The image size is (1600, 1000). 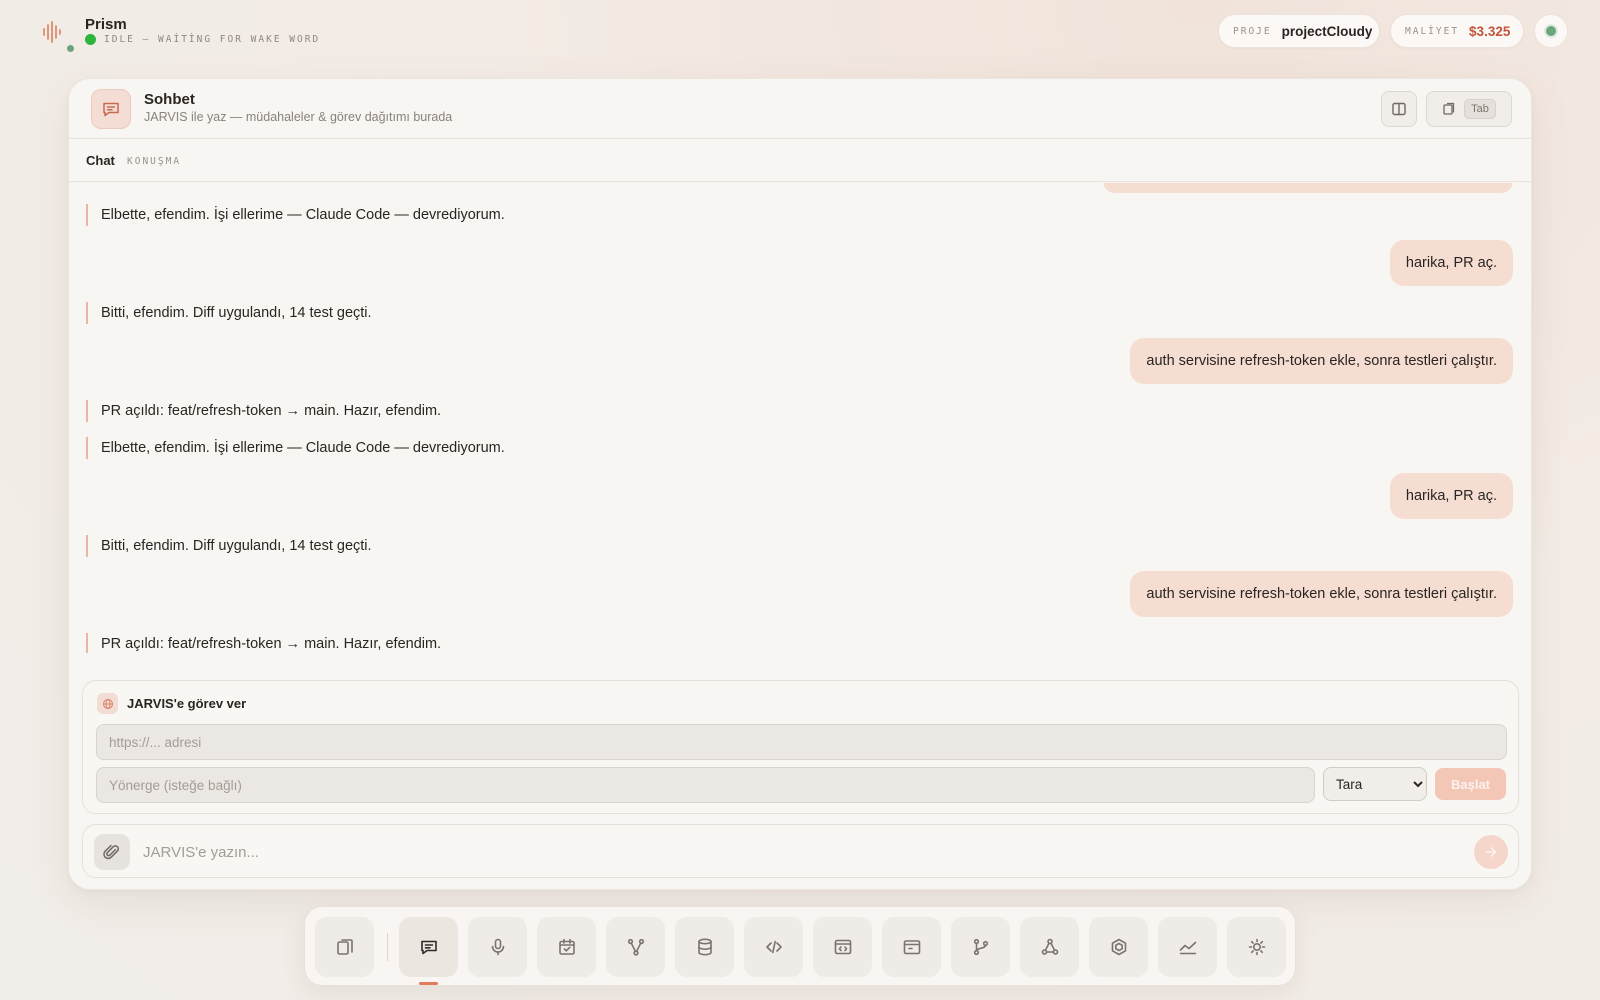 I want to click on settings-sun-icon, so click(x=1256, y=947).